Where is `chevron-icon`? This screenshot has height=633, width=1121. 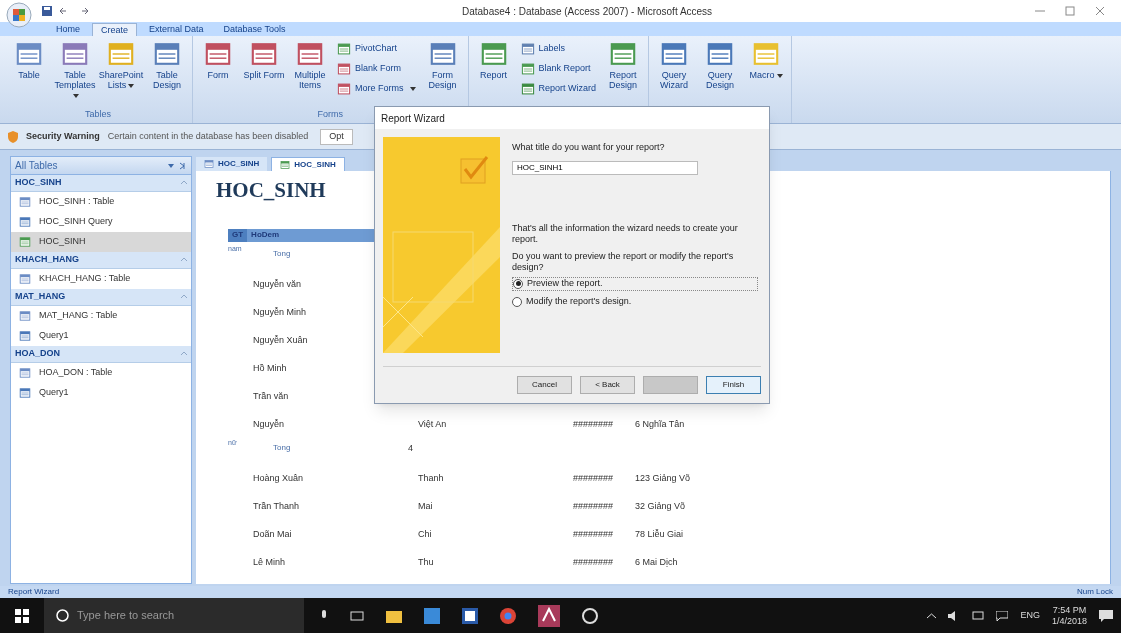
chevron-icon is located at coordinates (184, 354).